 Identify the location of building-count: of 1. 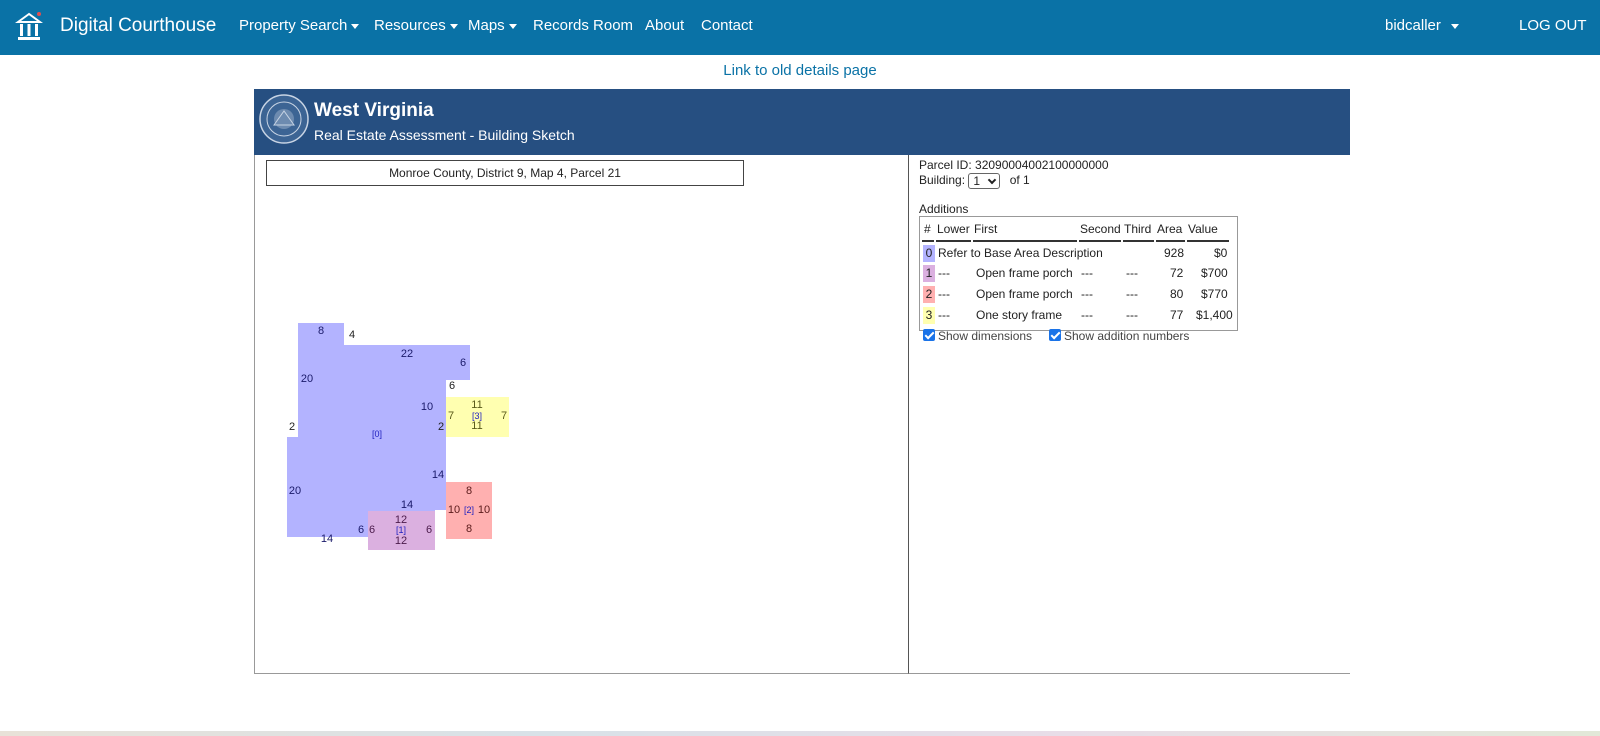
(1019, 180).